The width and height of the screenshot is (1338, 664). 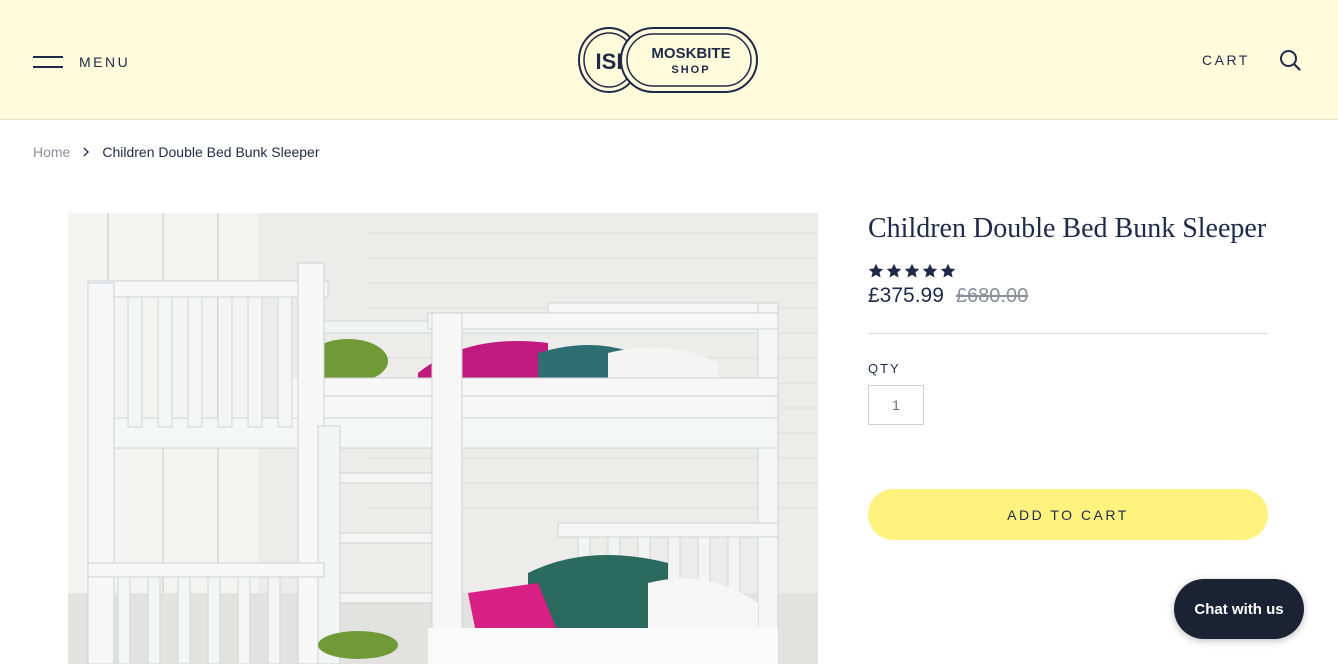 What do you see at coordinates (48, 62) in the screenshot?
I see `hamburger-icon` at bounding box center [48, 62].